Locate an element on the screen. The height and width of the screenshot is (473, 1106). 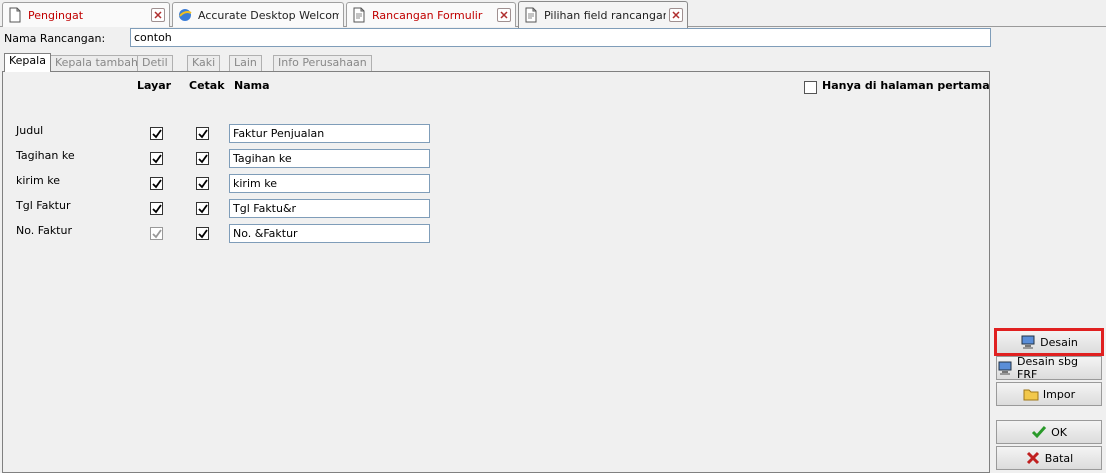
cetak-checkbox-no-faktur is located at coordinates (202, 233).